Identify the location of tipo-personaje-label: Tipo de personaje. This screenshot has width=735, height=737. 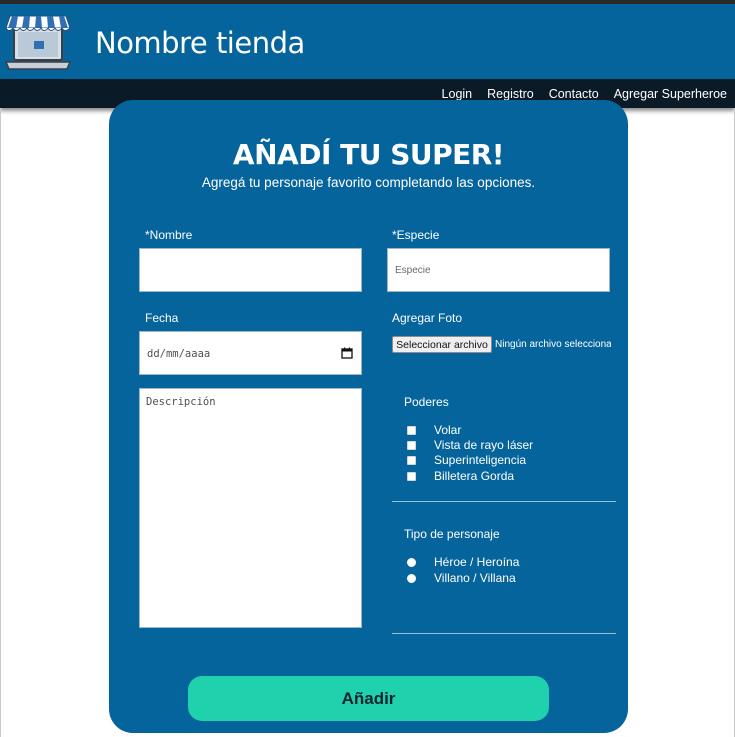
(452, 534).